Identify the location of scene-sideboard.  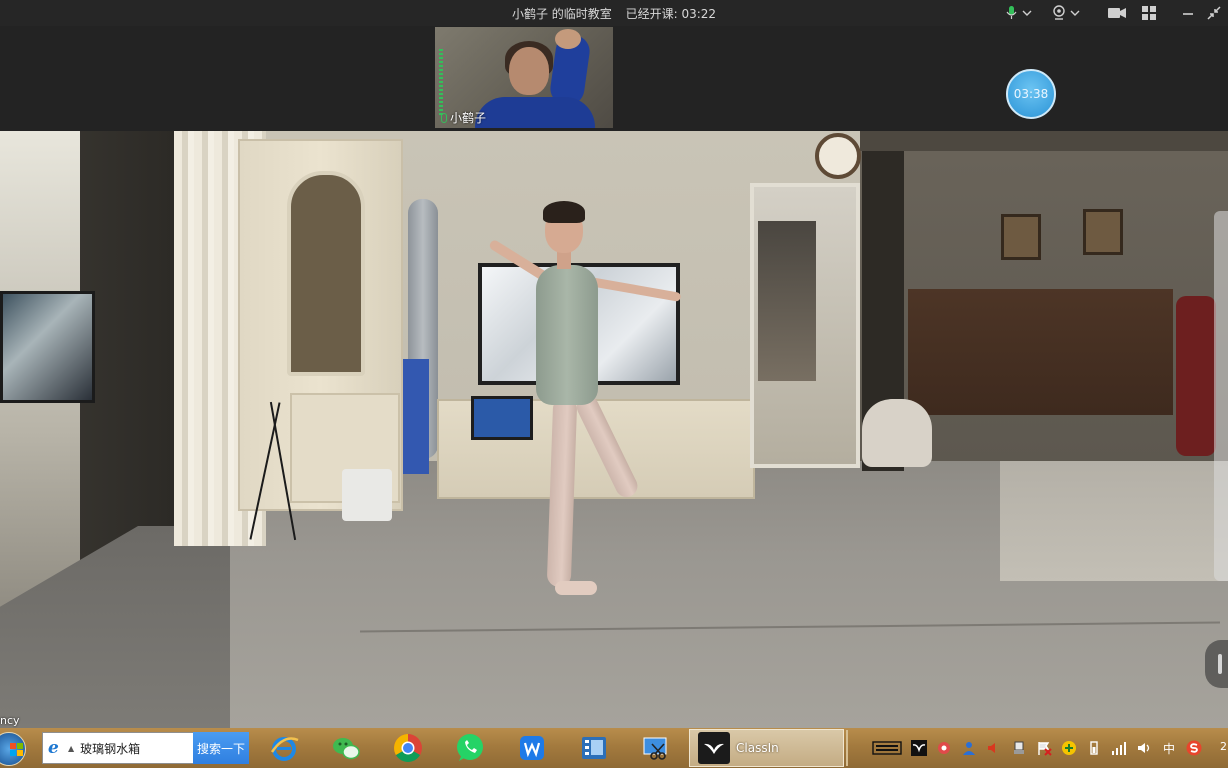
(1040, 352).